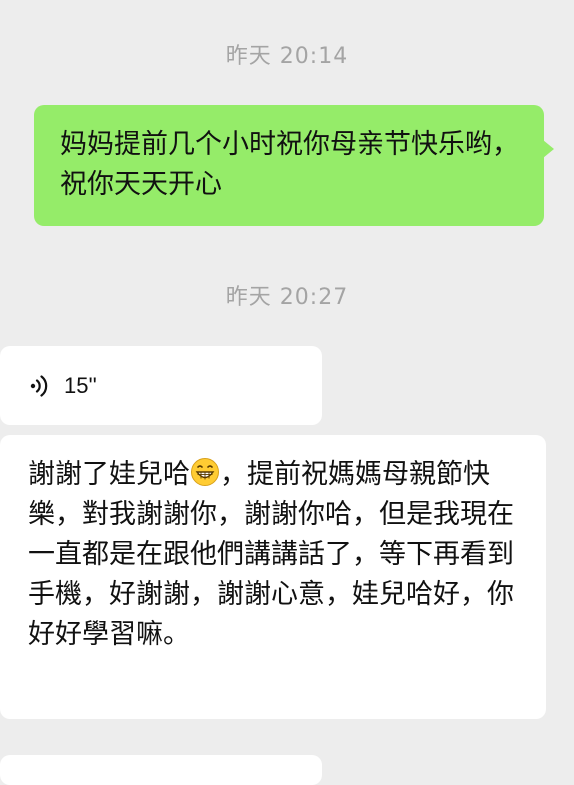  What do you see at coordinates (287, 297) in the screenshot?
I see `timestamp: 昨天 20:27` at bounding box center [287, 297].